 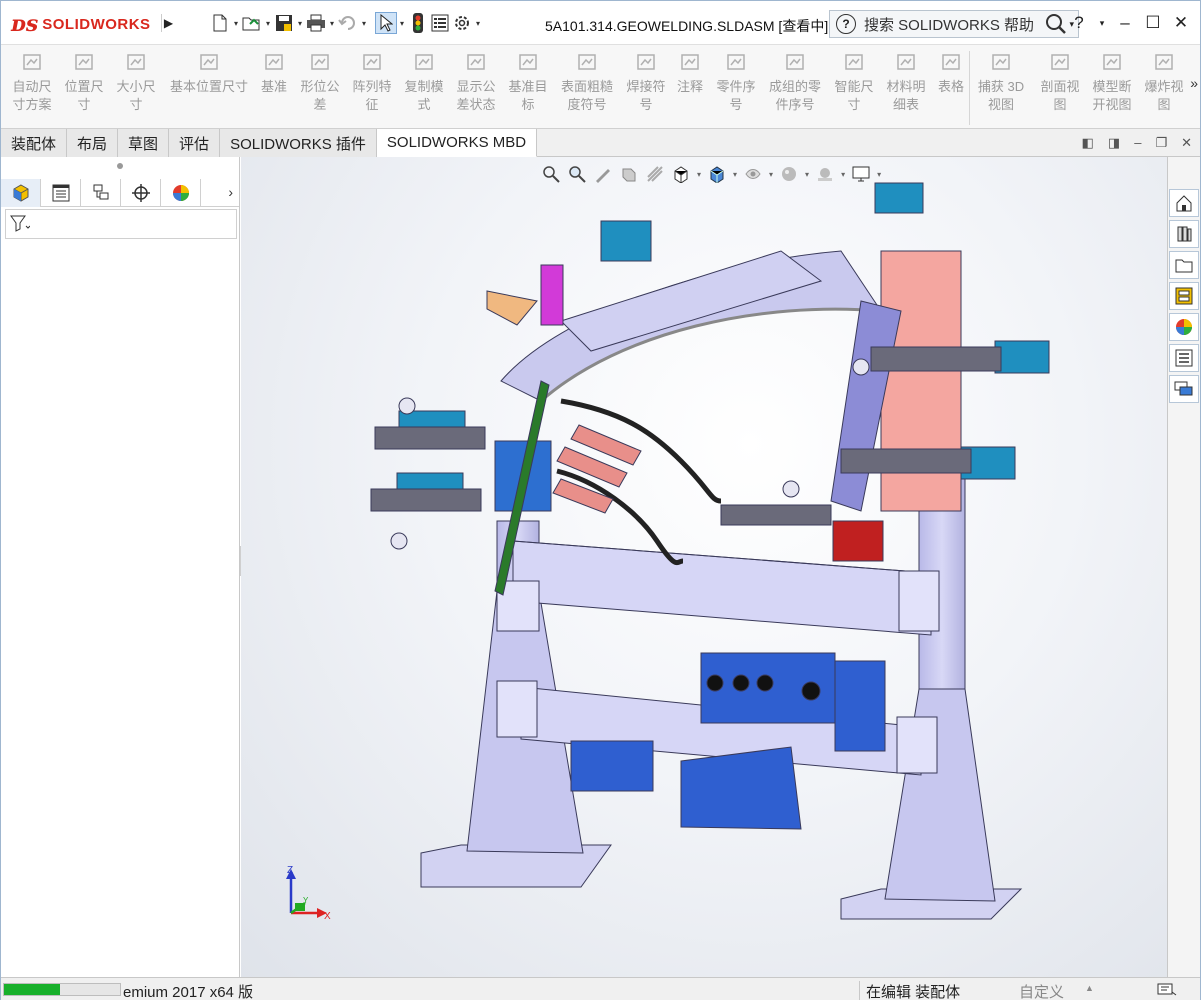 I want to click on ribbon-weld-symbol-button: 焊接符号, so click(x=646, y=82).